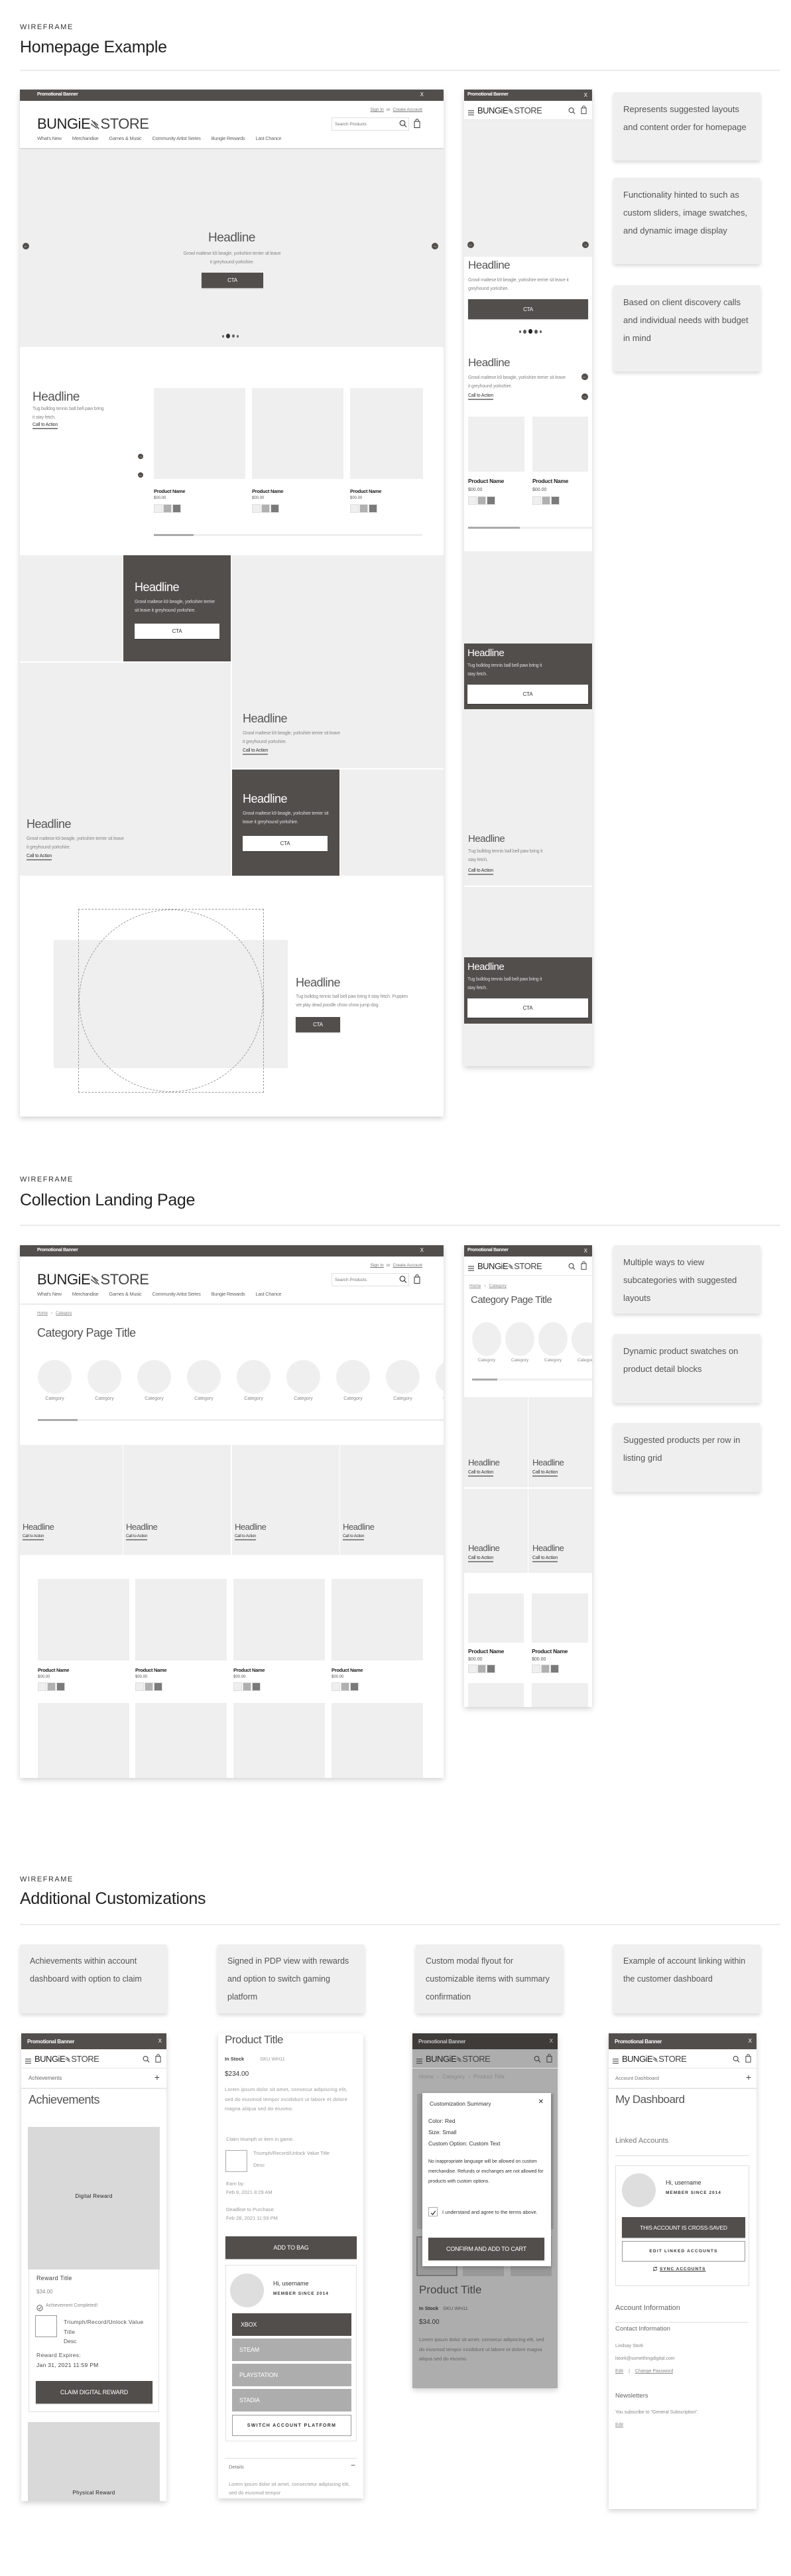  Describe the element at coordinates (541, 2102) in the screenshot. I see `modal-close-button: ✕` at that location.